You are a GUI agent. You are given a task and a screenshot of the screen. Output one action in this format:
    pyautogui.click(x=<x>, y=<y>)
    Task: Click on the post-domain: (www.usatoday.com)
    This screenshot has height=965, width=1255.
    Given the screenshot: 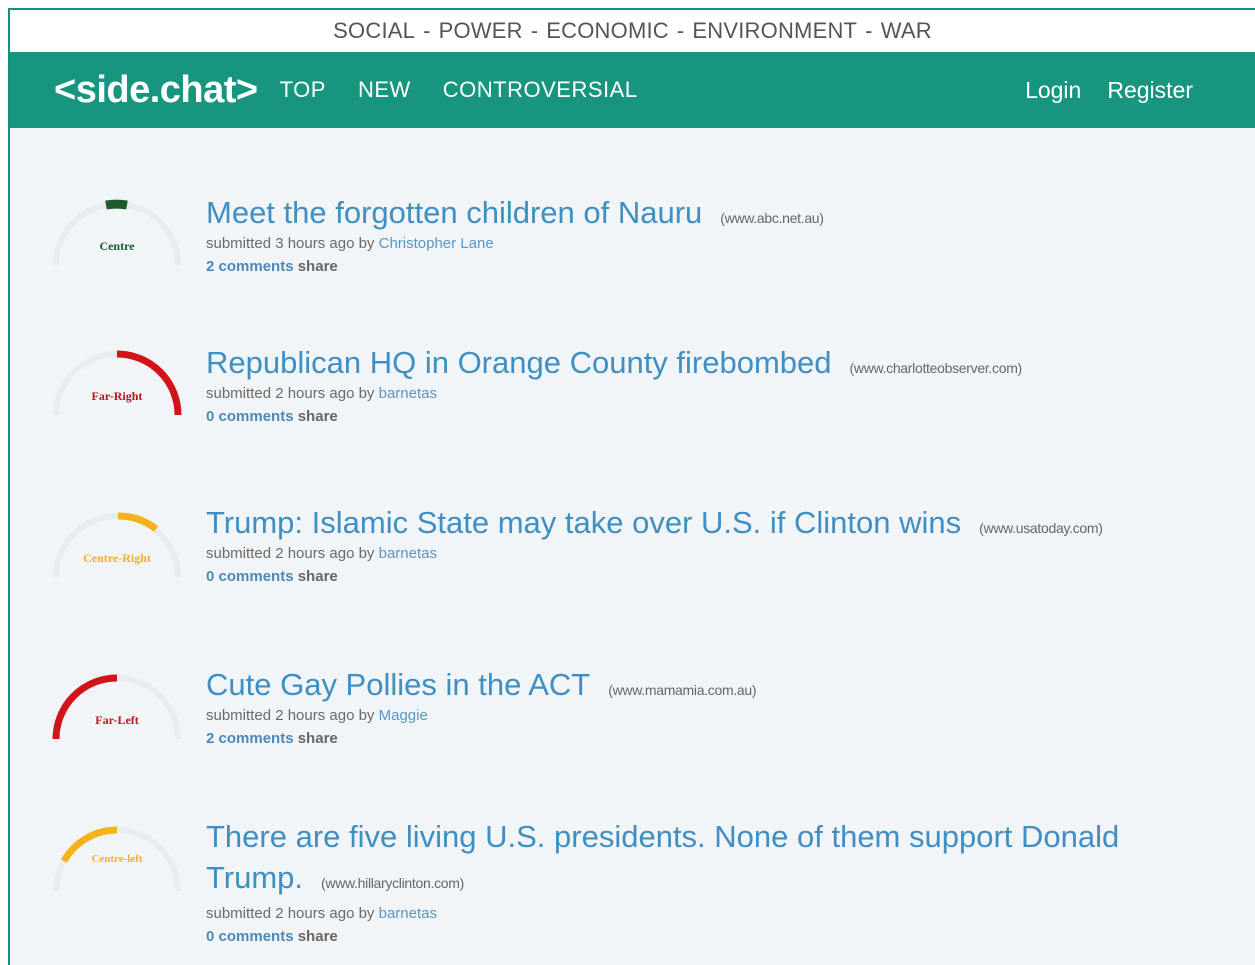 What is the action you would take?
    pyautogui.click(x=1041, y=528)
    